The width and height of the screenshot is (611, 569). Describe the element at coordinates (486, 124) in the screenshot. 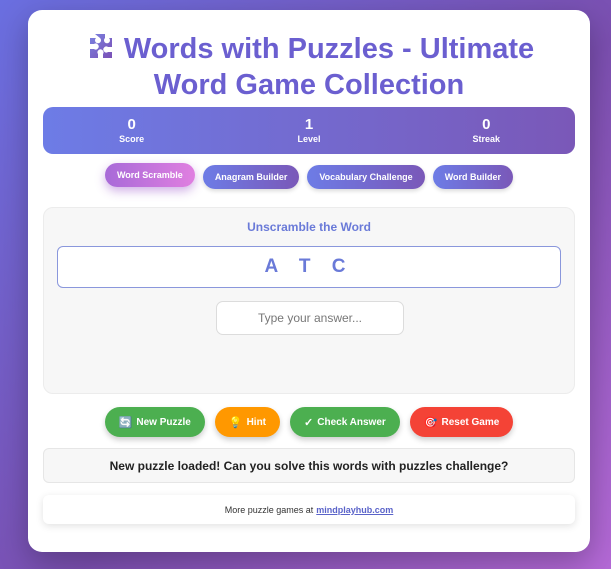

I see `streak-value: 0` at that location.